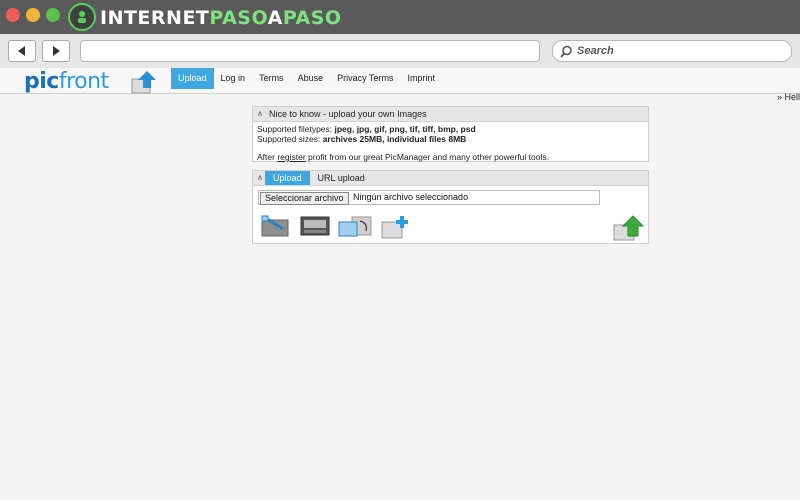  Describe the element at coordinates (355, 226) in the screenshot. I see `resize-icon` at that location.